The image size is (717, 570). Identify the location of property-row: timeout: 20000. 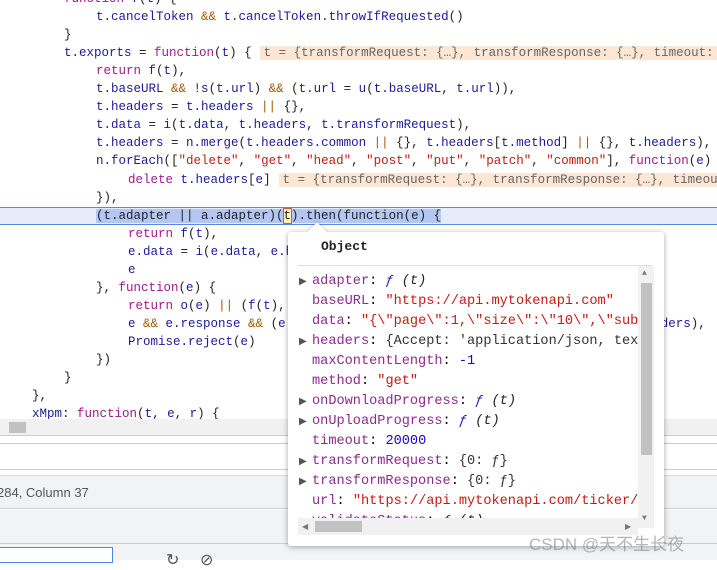
(369, 441).